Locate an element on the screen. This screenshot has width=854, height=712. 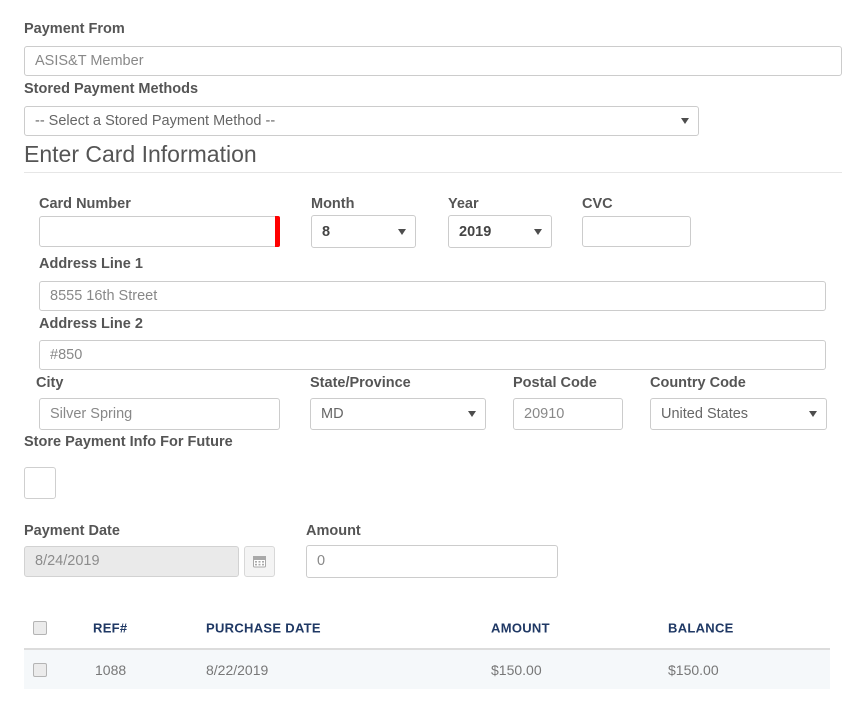
calendar-icon is located at coordinates (259, 562).